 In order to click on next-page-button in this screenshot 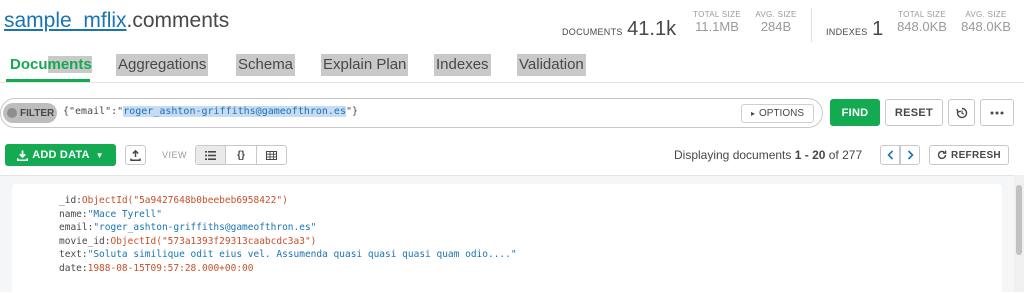, I will do `click(910, 155)`.